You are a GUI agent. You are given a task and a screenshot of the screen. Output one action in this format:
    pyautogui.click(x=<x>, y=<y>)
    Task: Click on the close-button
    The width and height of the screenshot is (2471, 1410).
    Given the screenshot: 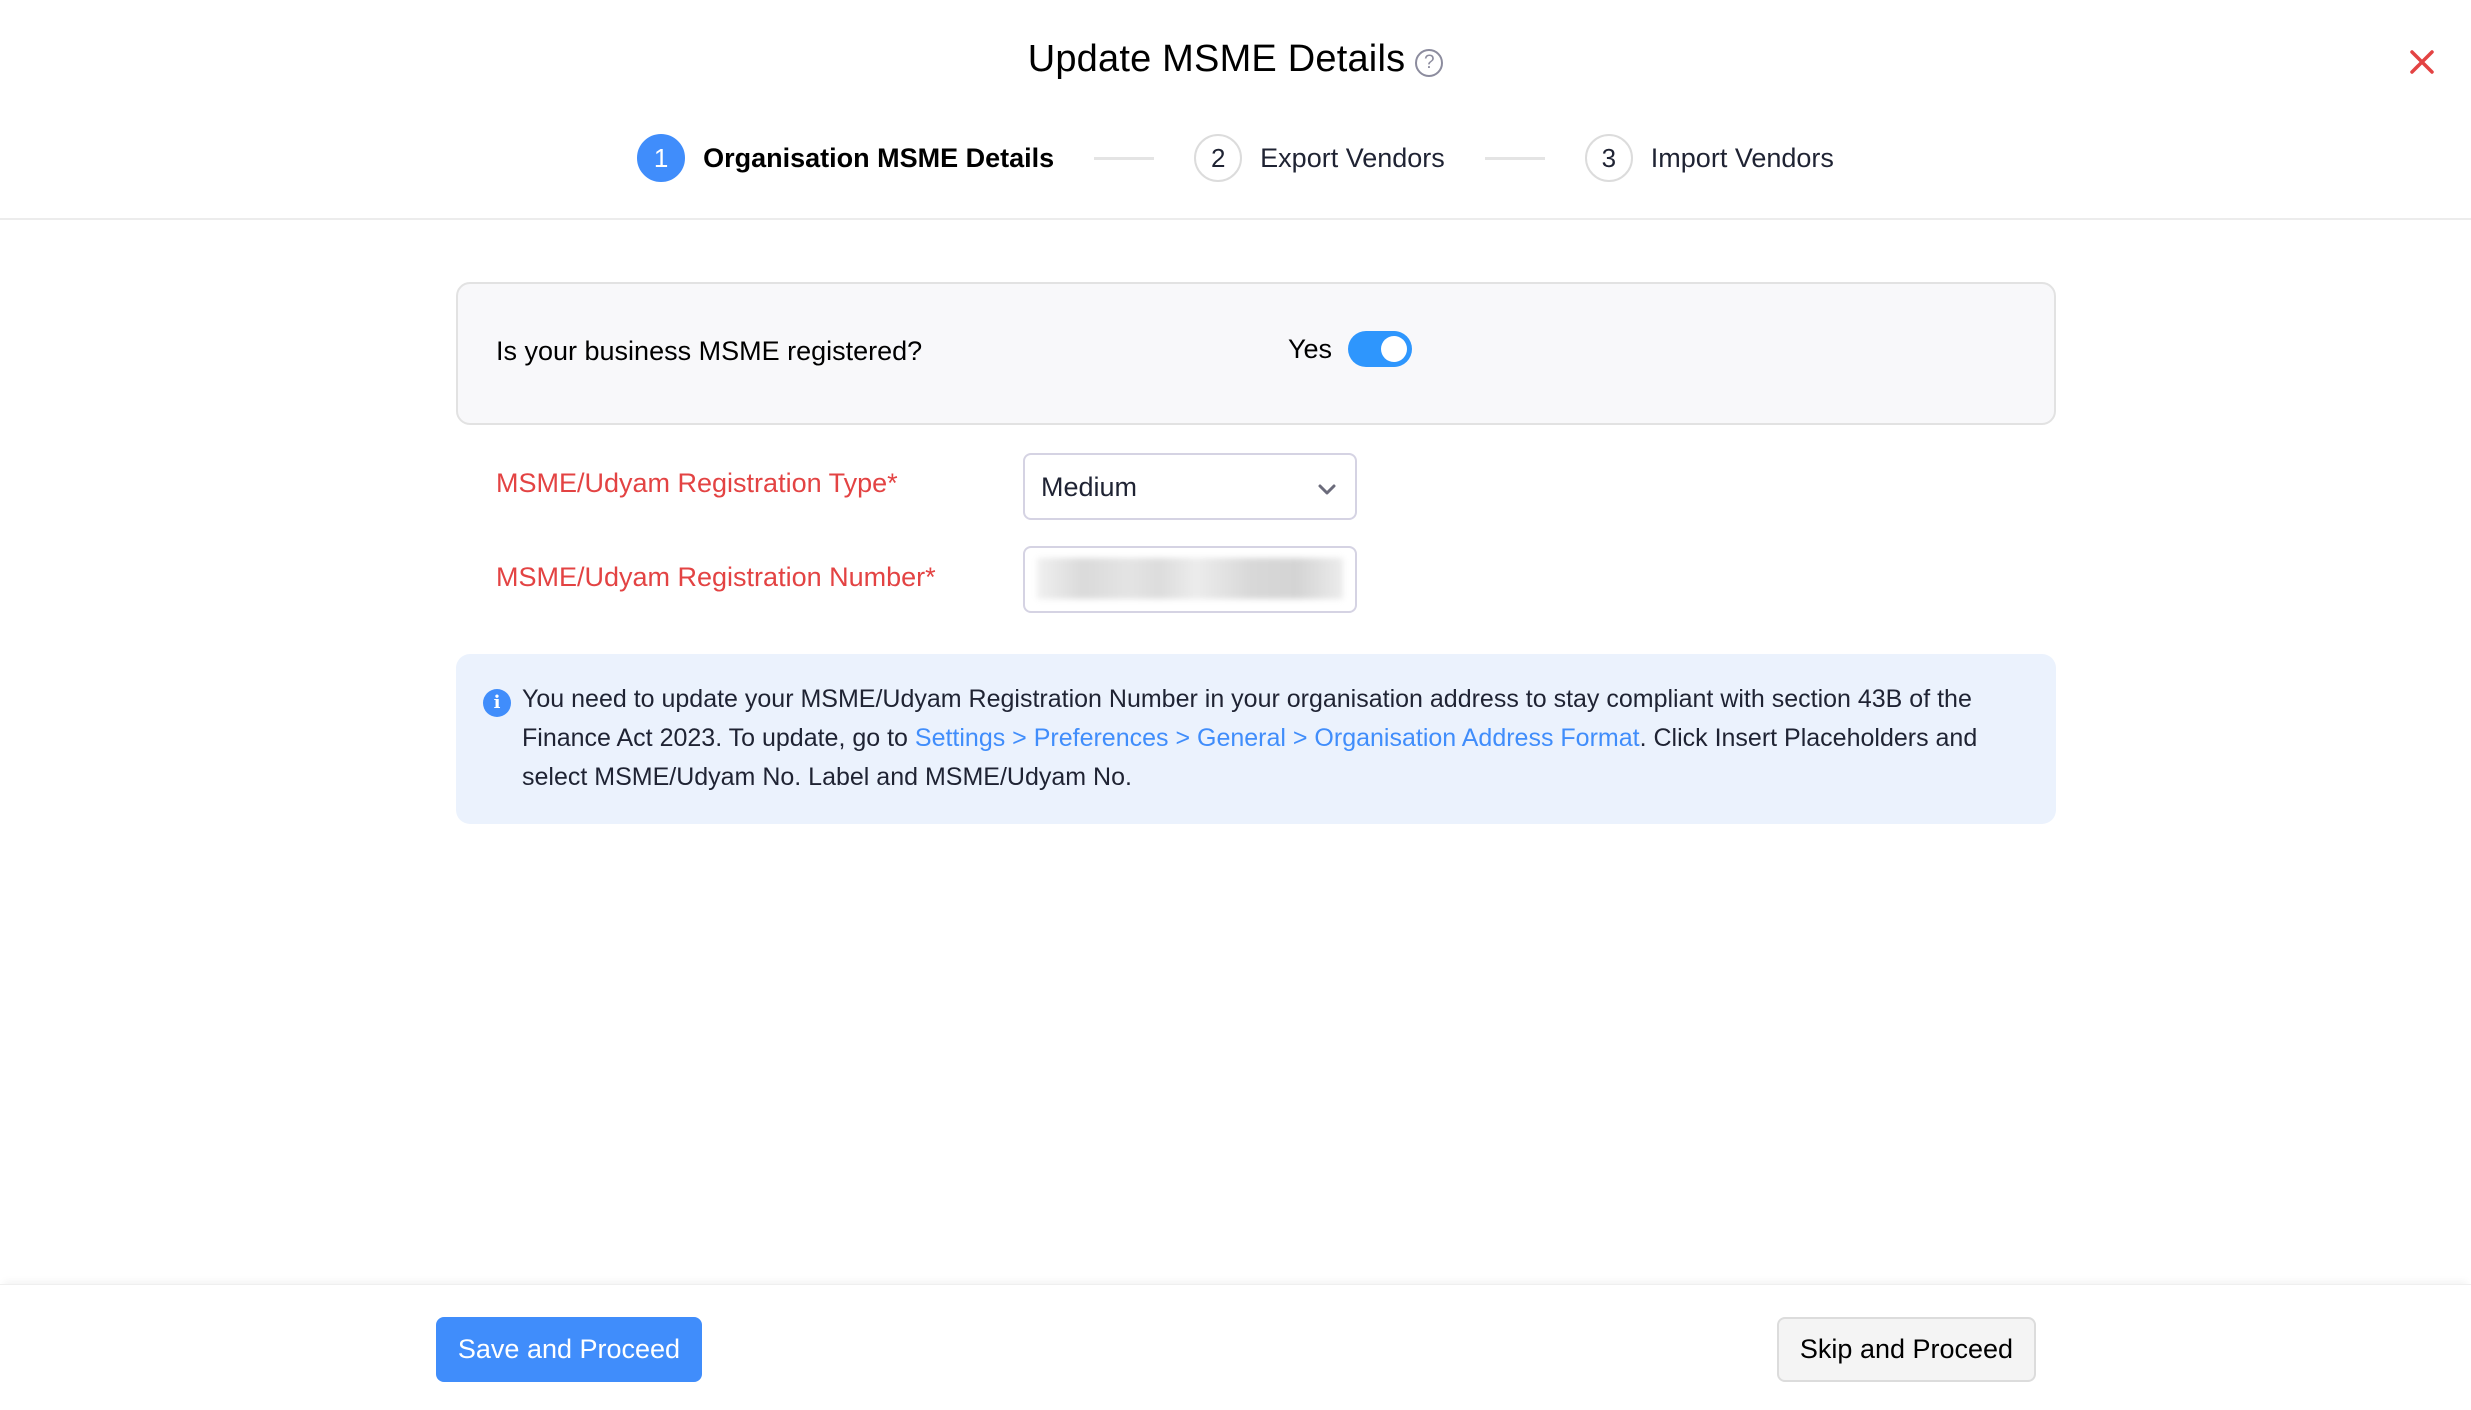 What is the action you would take?
    pyautogui.click(x=2422, y=62)
    